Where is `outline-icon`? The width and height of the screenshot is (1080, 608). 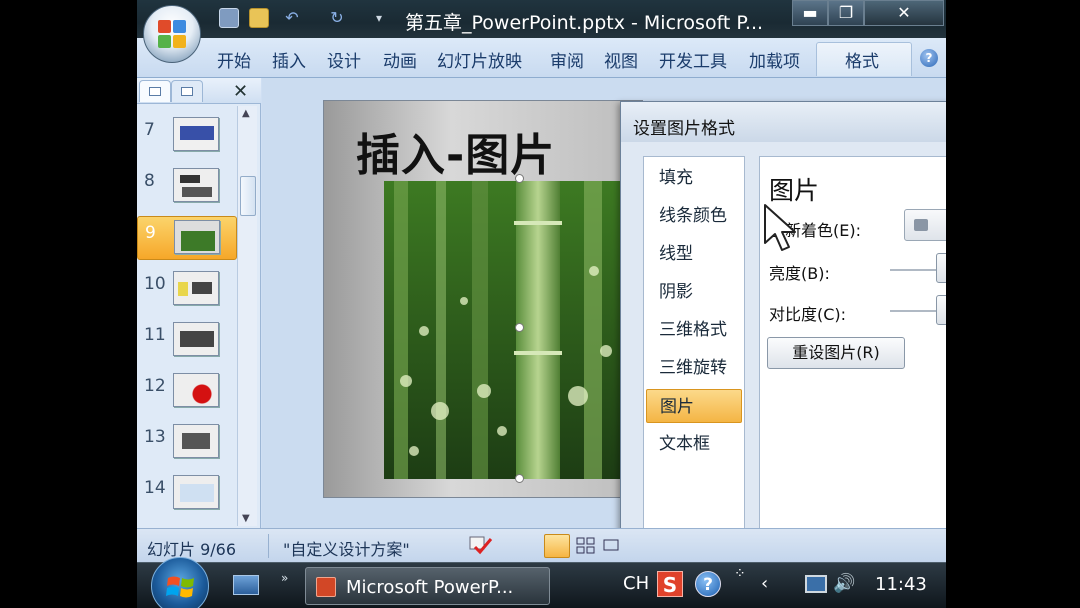
outline-icon is located at coordinates (187, 91).